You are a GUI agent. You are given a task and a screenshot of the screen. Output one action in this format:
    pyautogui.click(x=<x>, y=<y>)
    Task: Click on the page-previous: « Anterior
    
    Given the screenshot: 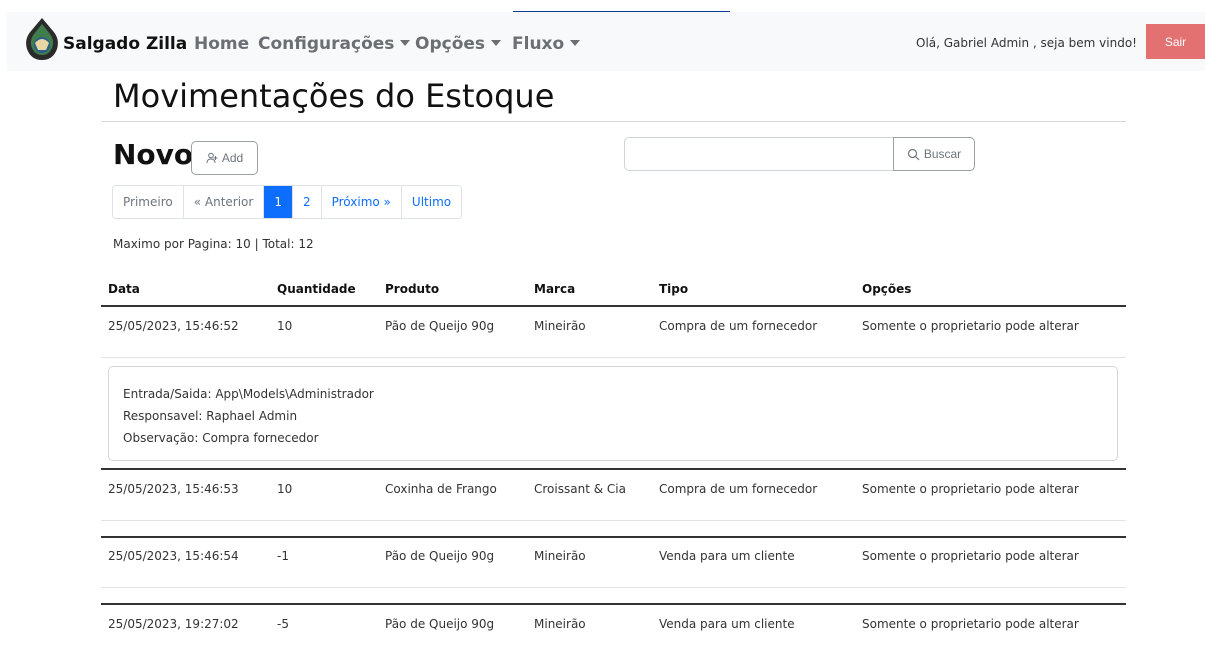 What is the action you would take?
    pyautogui.click(x=224, y=202)
    